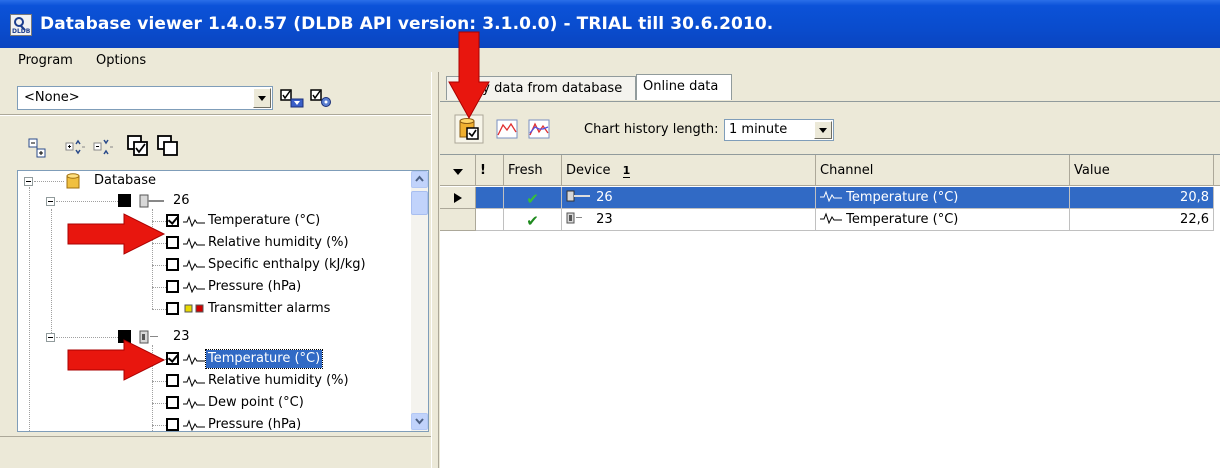  I want to click on menu-program: Program, so click(45, 60).